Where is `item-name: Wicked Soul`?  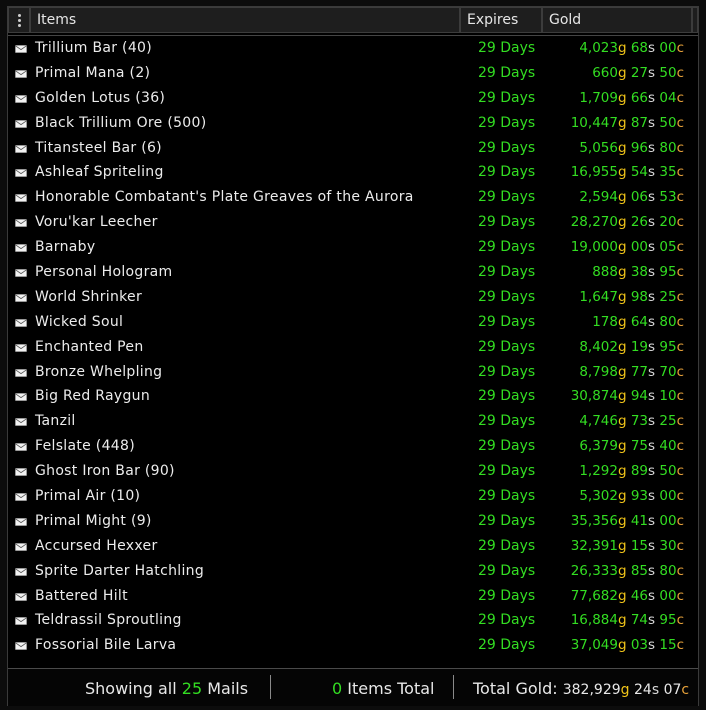
item-name: Wicked Soul is located at coordinates (79, 321).